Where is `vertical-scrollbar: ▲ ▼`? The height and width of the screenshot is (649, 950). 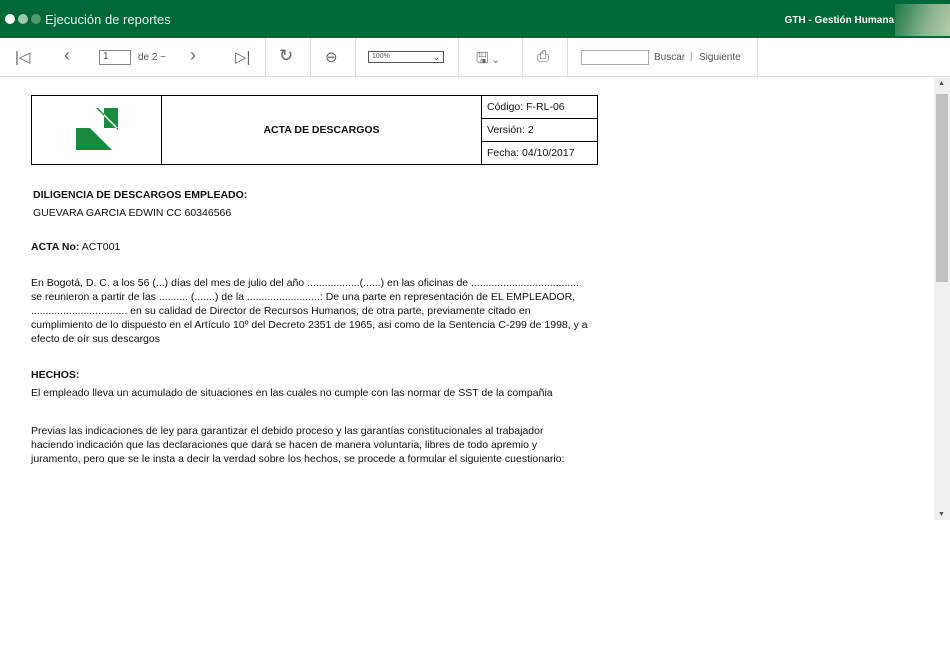 vertical-scrollbar: ▲ ▼ is located at coordinates (942, 299).